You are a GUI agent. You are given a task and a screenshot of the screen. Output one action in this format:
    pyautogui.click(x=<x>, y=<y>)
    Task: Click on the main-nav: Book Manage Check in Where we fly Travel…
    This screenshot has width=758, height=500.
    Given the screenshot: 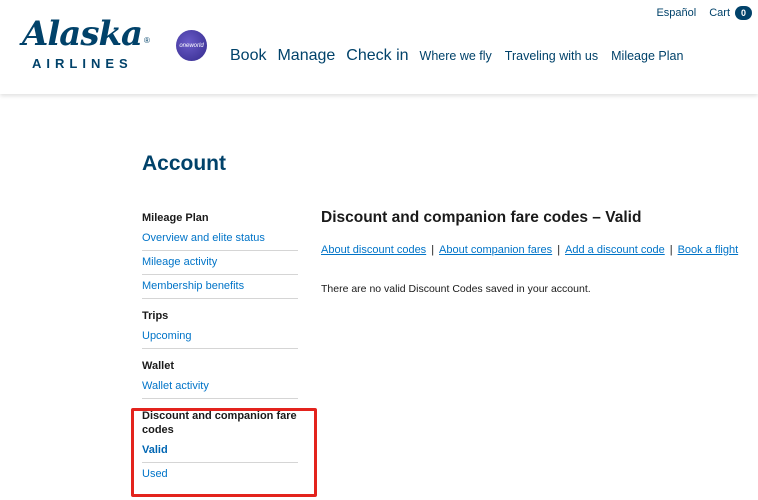 What is the action you would take?
    pyautogui.click(x=463, y=56)
    